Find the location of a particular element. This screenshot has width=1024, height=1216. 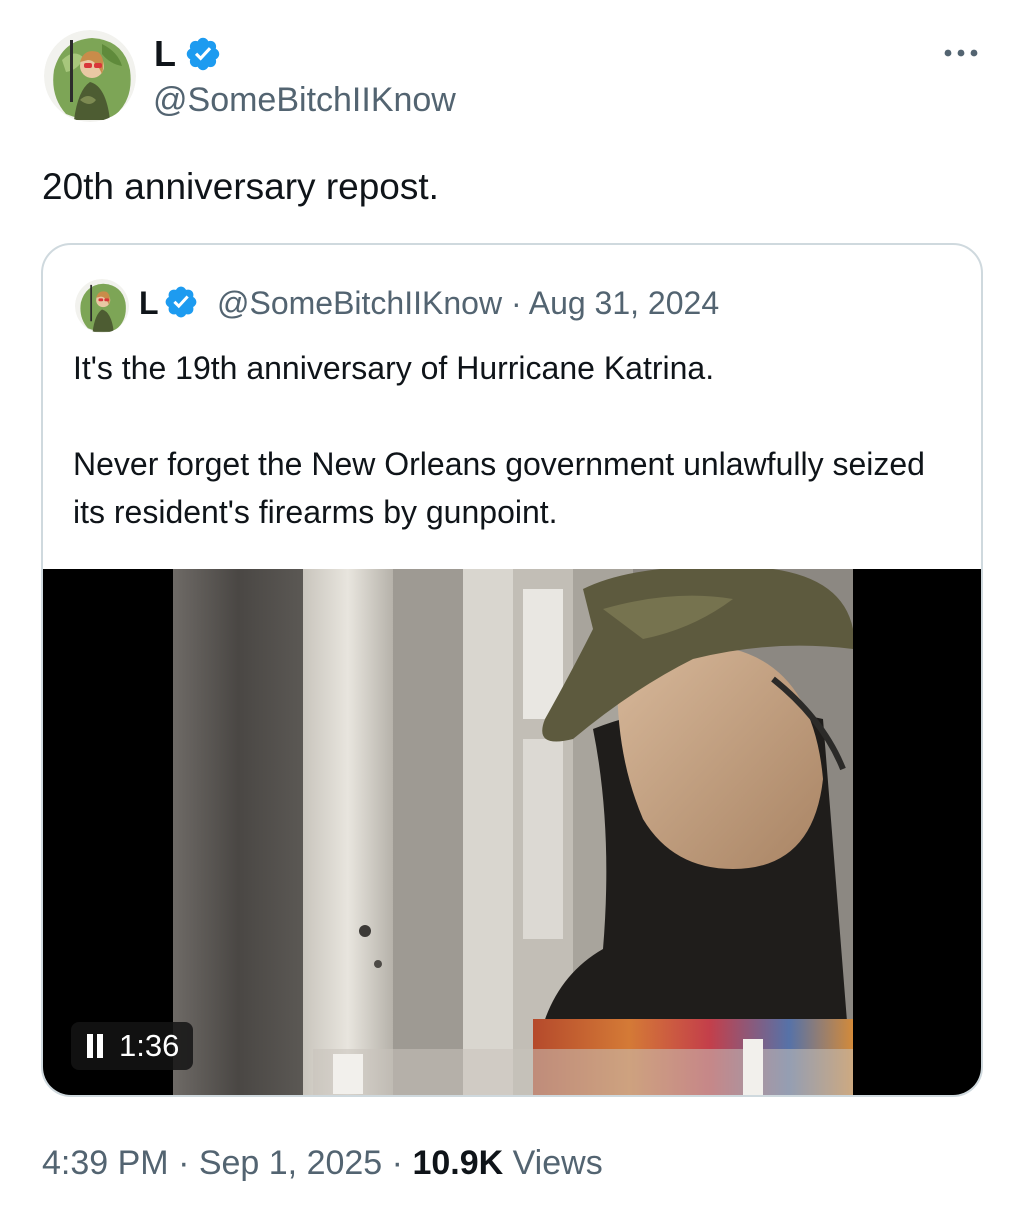

views-label: Views is located at coordinates (553, 1163).